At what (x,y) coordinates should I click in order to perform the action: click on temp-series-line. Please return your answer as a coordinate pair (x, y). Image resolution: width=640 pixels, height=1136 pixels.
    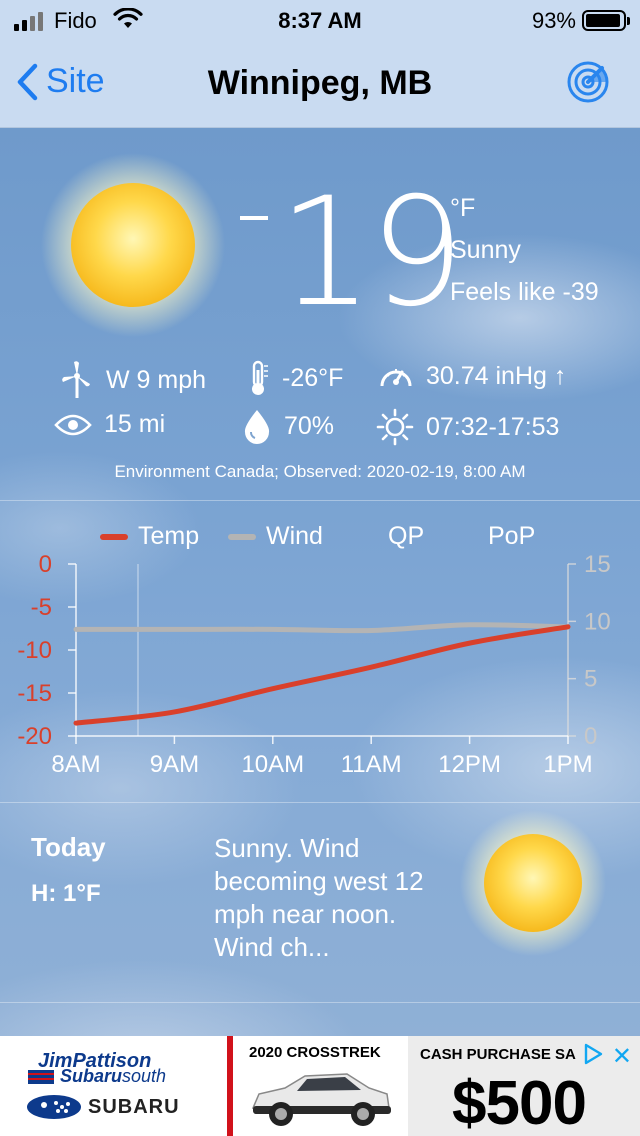
    Looking at the image, I should click on (322, 675).